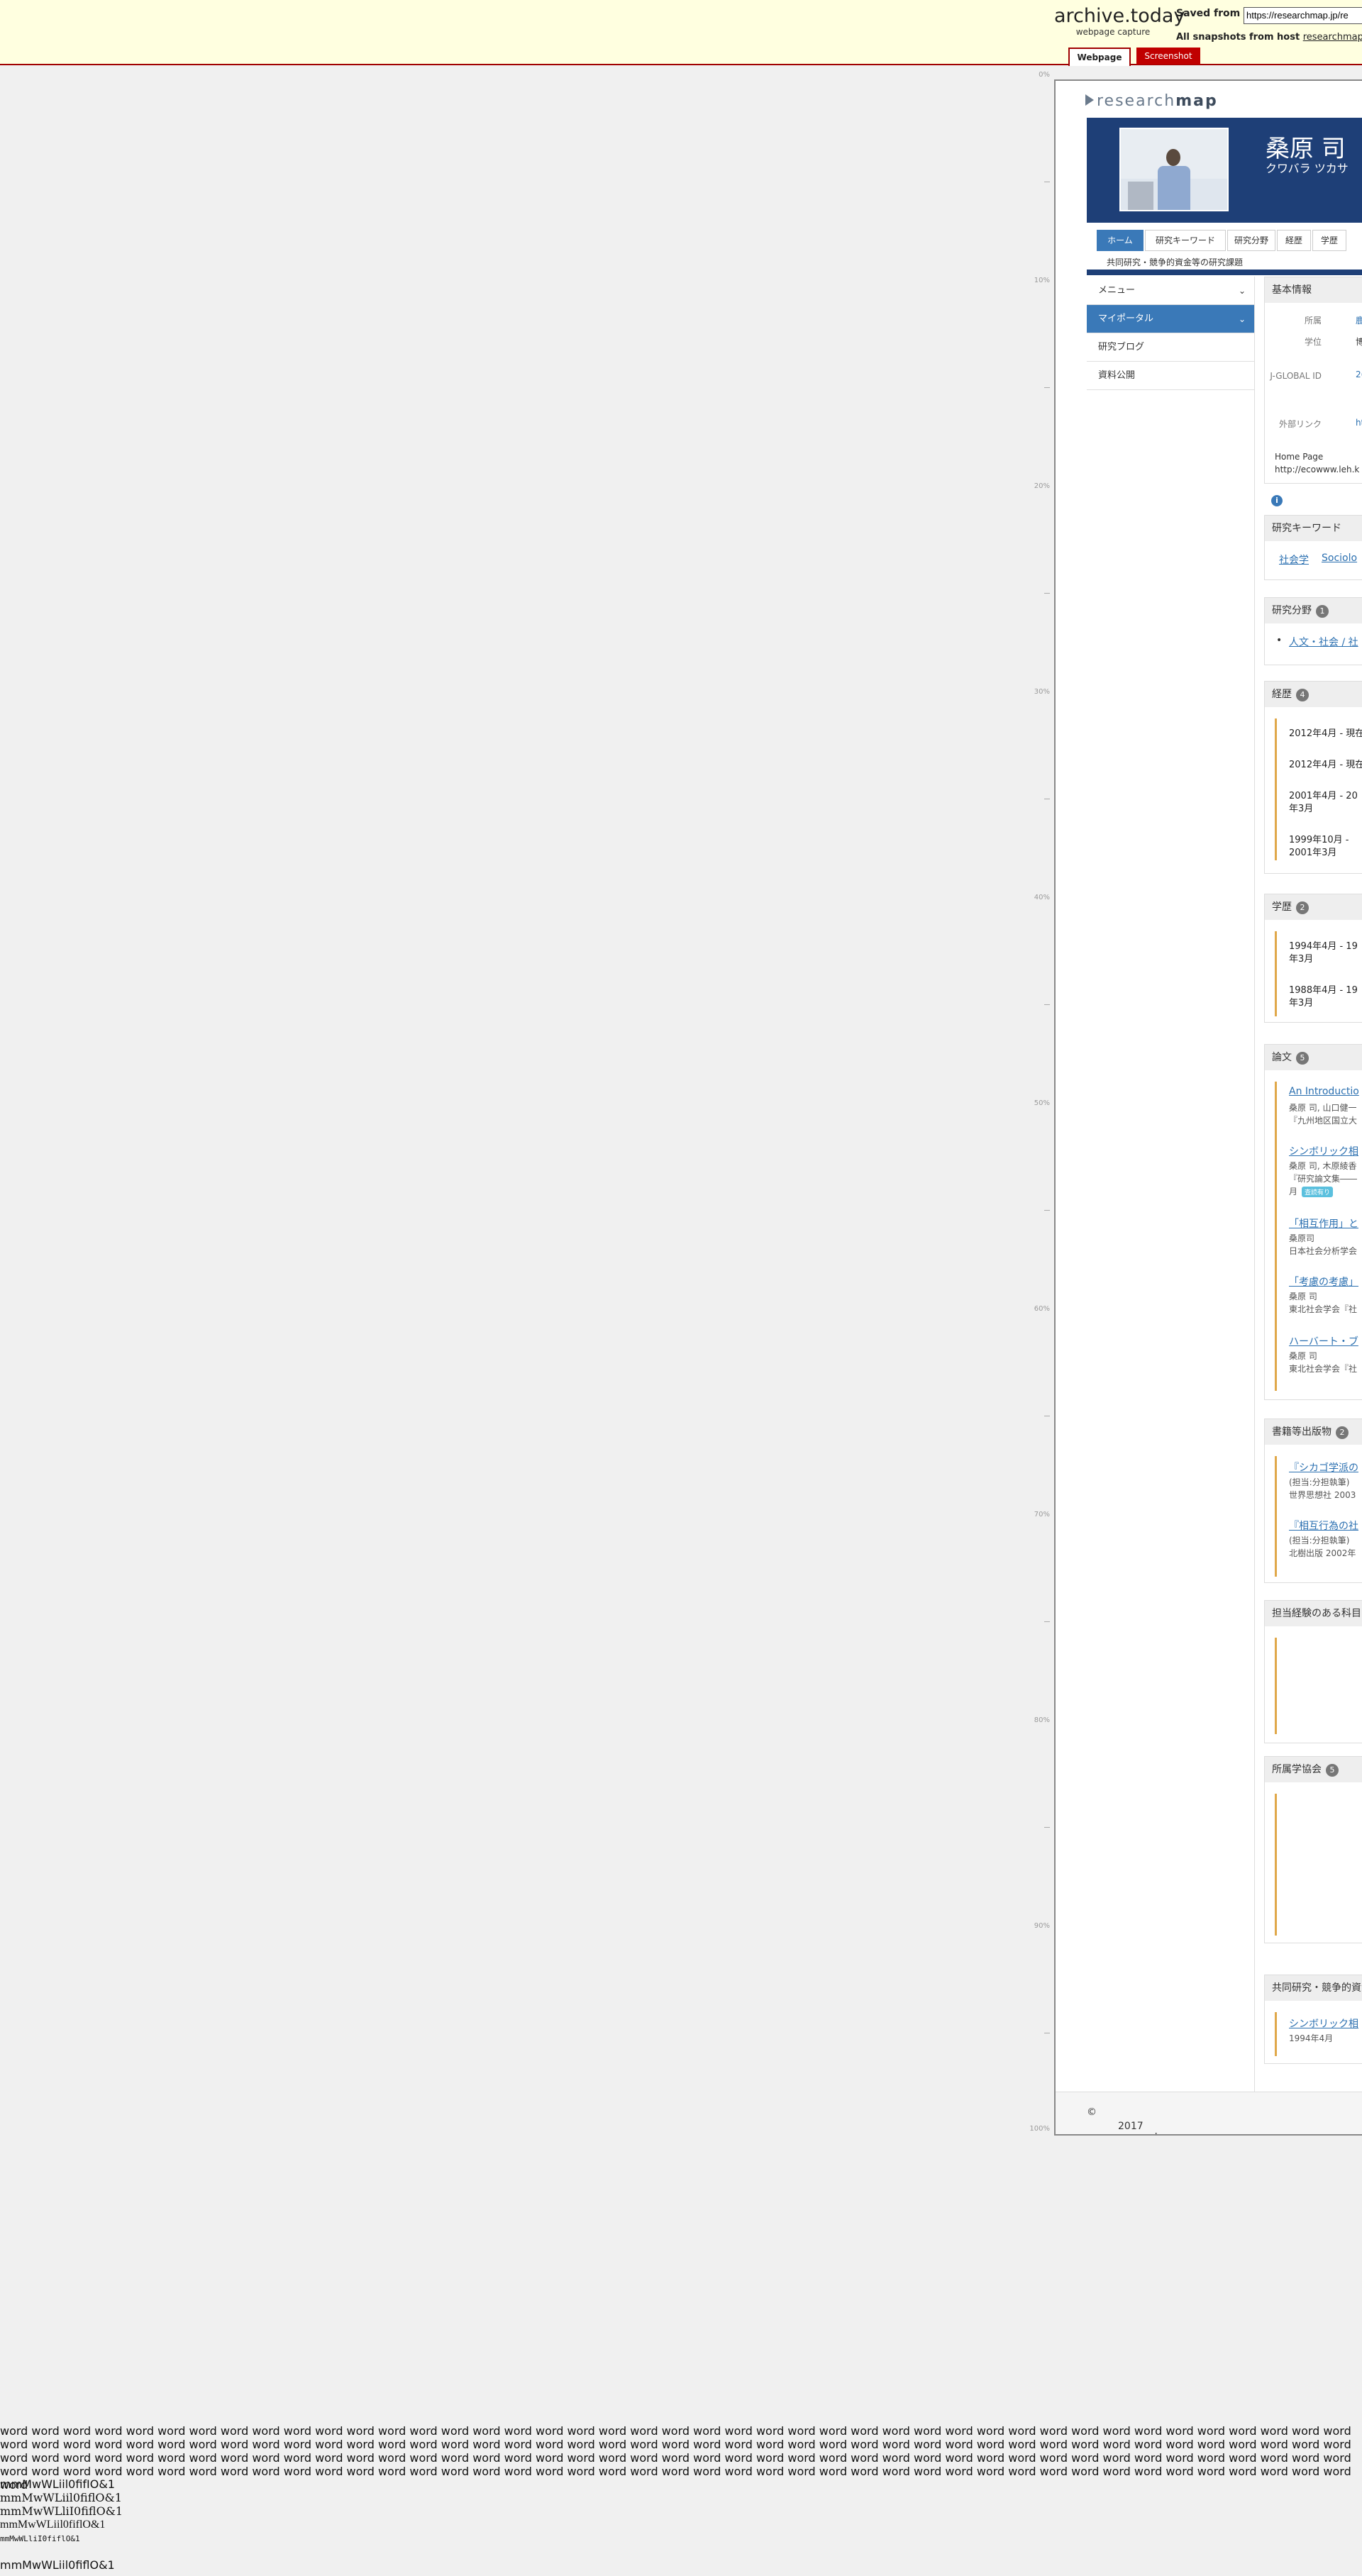 Image resolution: width=1362 pixels, height=2576 pixels. I want to click on field-label: 学位, so click(1313, 342).